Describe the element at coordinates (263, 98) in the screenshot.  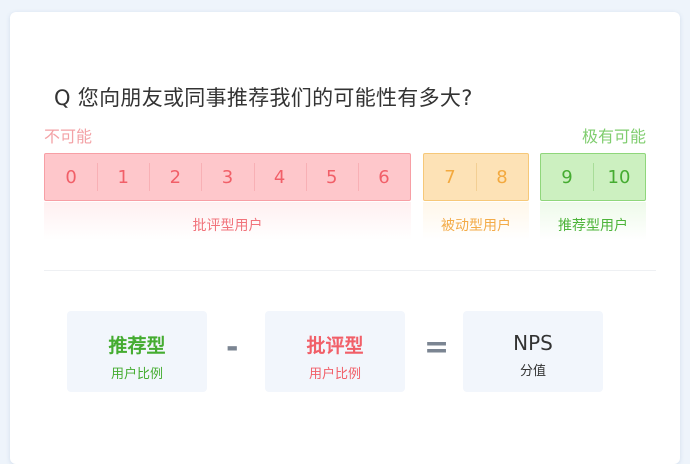
I see `question-title: Q 您向朋友或同事推荐我们的可能性有多大?` at that location.